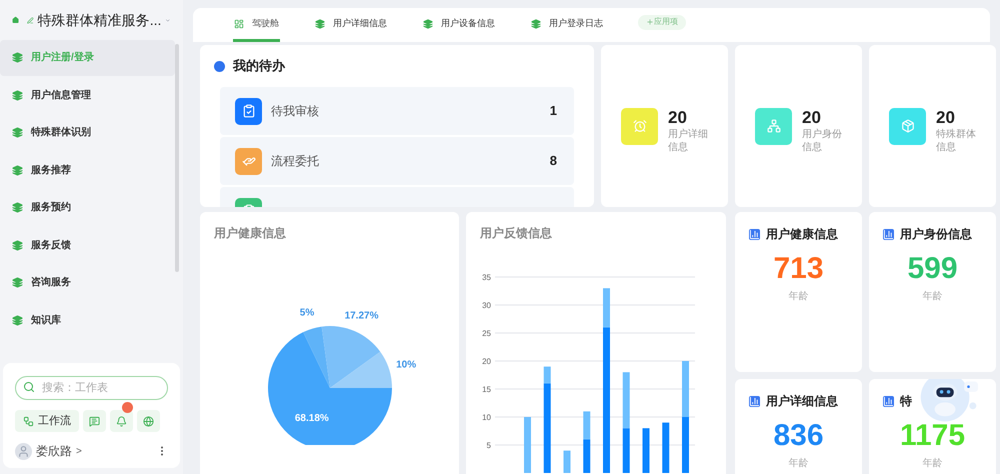  Describe the element at coordinates (87, 245) in the screenshot. I see `sidebar-item: 服务反馈` at that location.